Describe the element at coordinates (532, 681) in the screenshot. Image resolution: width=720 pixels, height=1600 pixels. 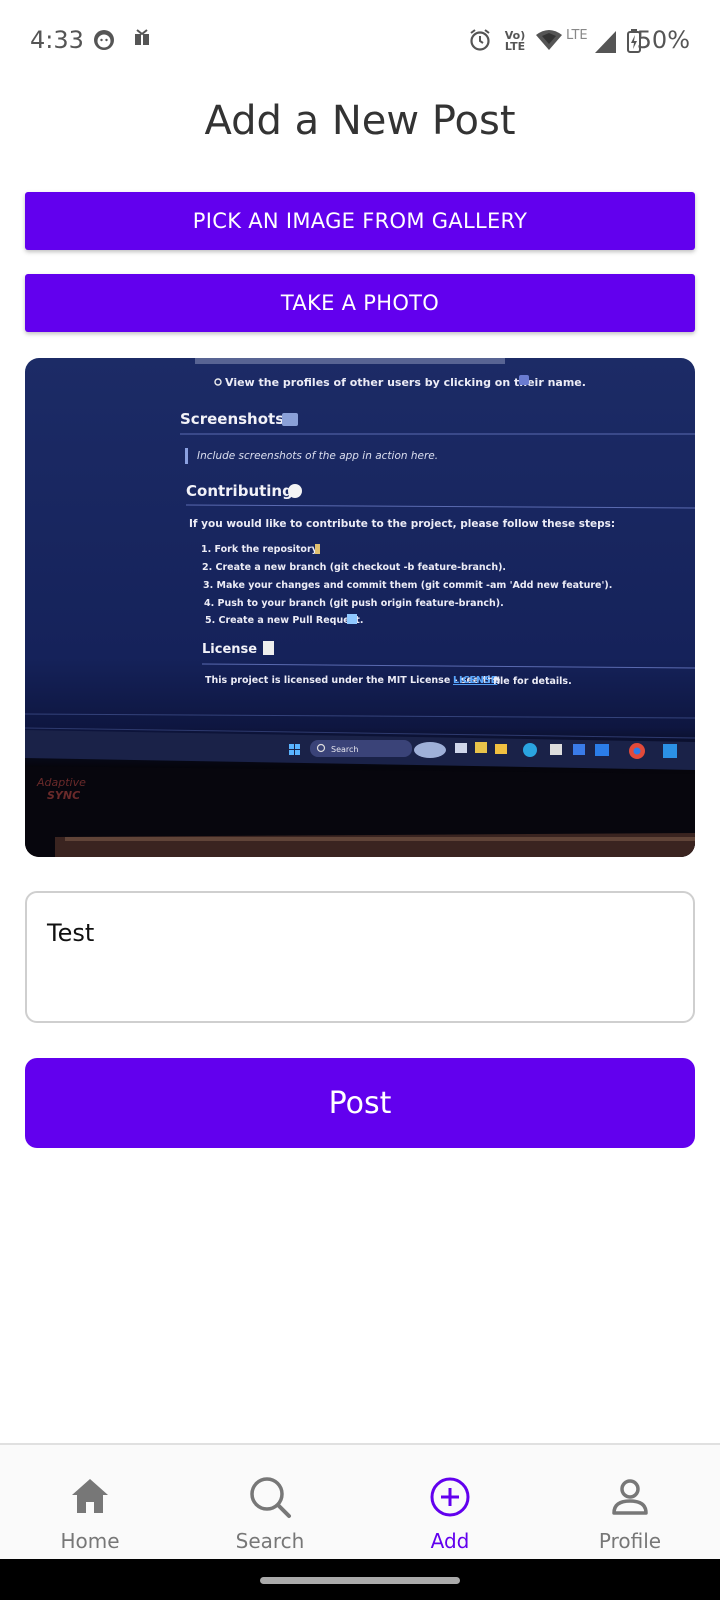
I see `readme-license-tail: file for details.` at that location.